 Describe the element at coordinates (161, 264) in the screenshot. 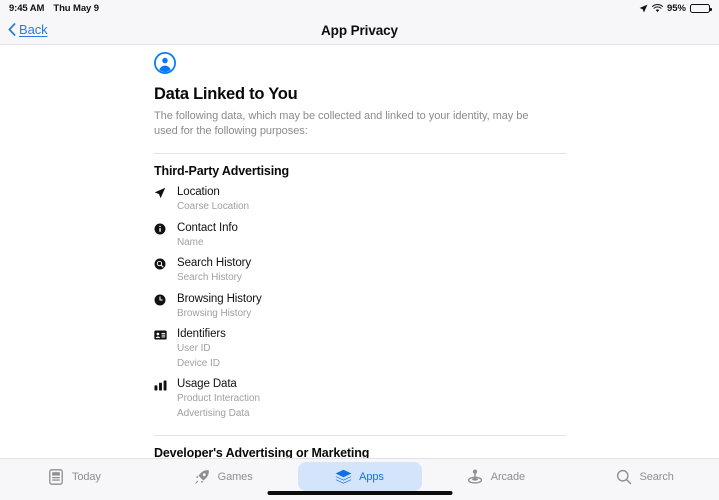

I see `magnifier-circle-icon` at that location.